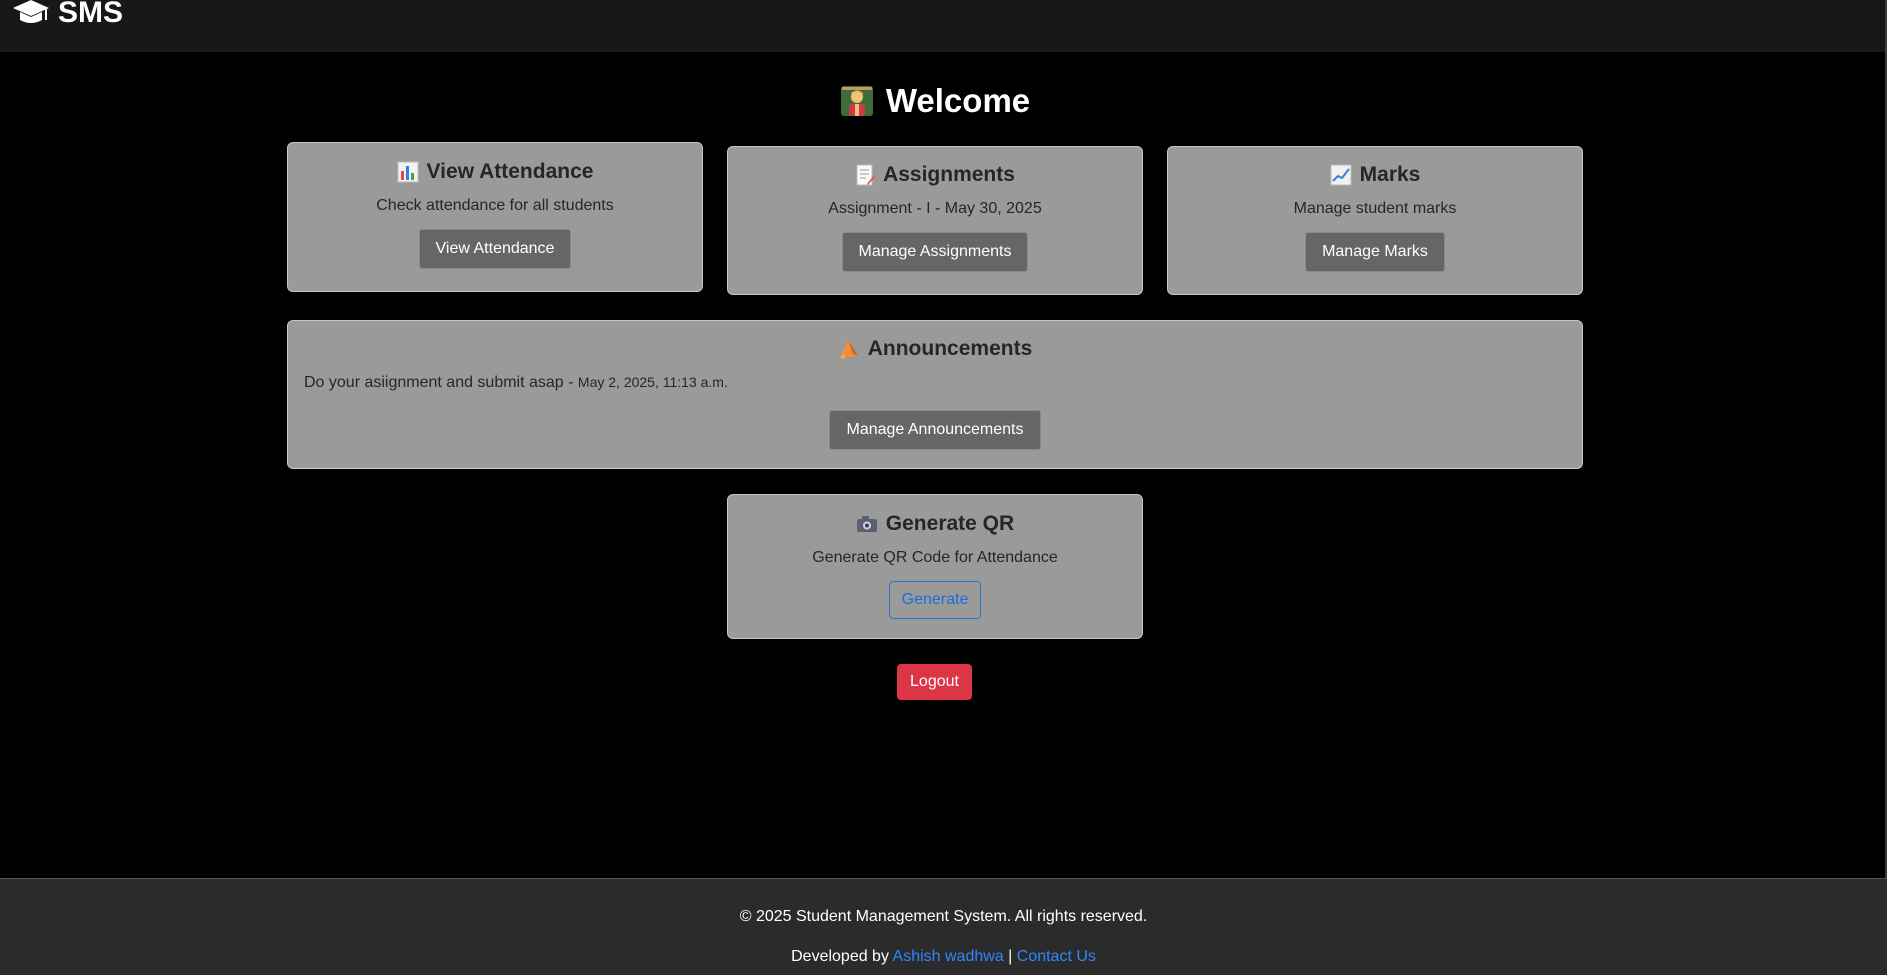  What do you see at coordinates (866, 524) in the screenshot?
I see `camera-icon` at bounding box center [866, 524].